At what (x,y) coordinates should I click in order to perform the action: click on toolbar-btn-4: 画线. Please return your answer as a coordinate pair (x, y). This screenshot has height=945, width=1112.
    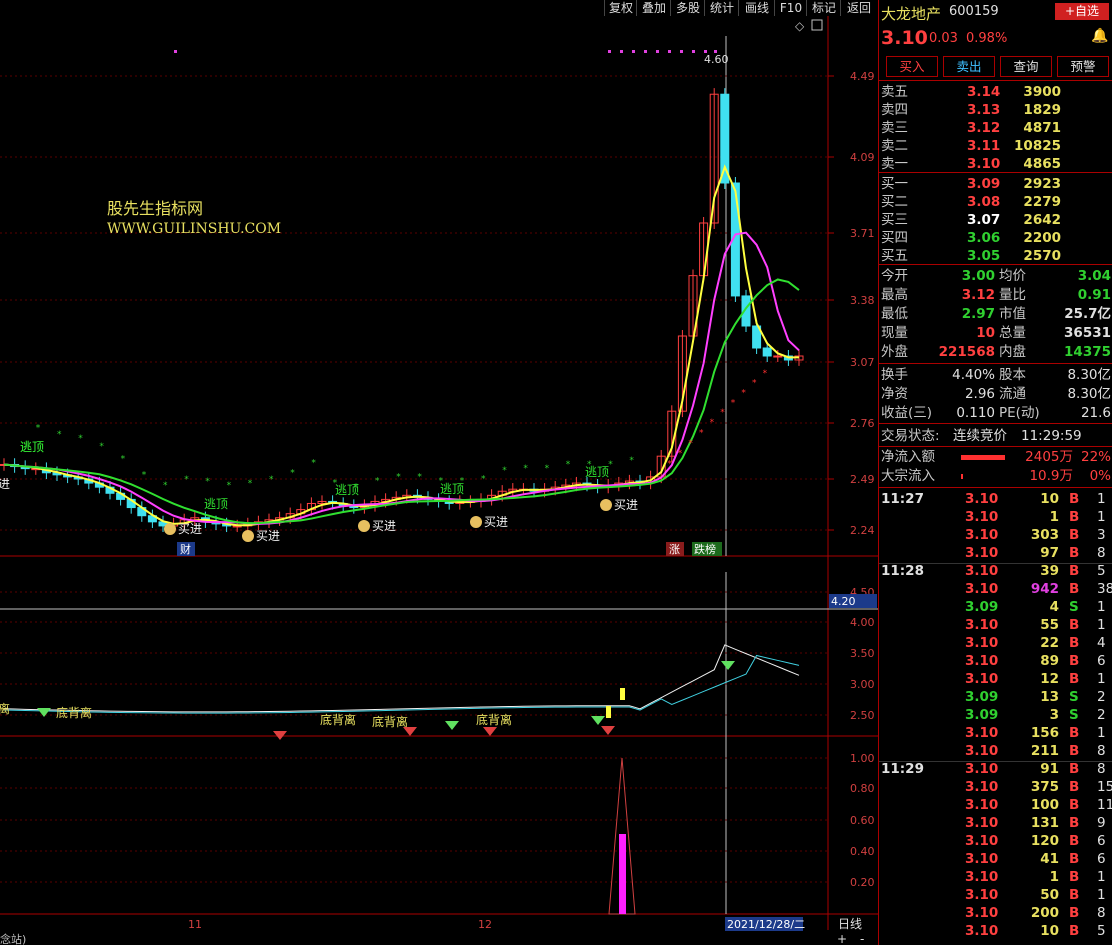
    Looking at the image, I should click on (756, 8).